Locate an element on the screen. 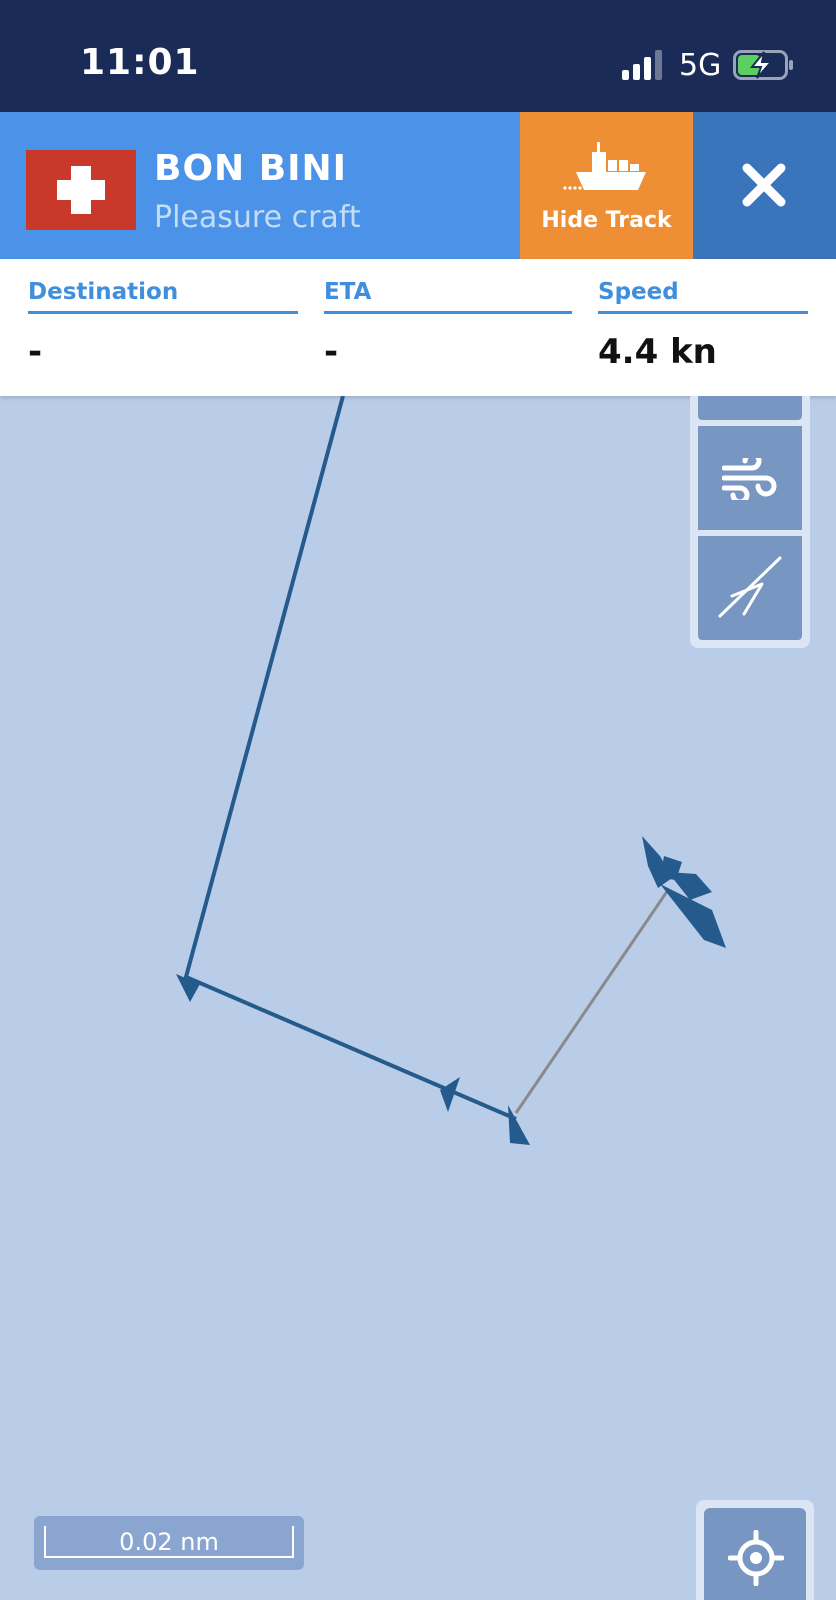 This screenshot has height=1600, width=836. scale-label: 0.02 nm is located at coordinates (169, 1542).